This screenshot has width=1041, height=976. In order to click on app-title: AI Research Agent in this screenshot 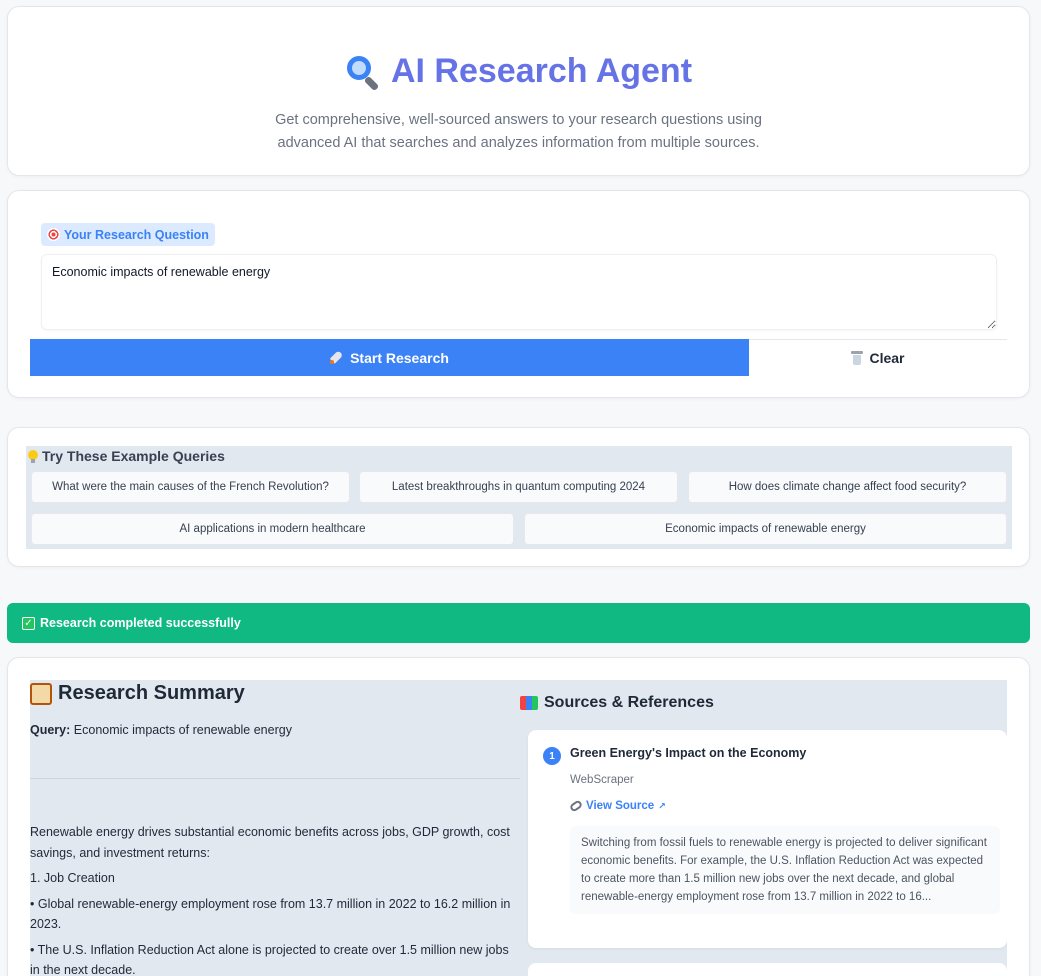, I will do `click(518, 71)`.